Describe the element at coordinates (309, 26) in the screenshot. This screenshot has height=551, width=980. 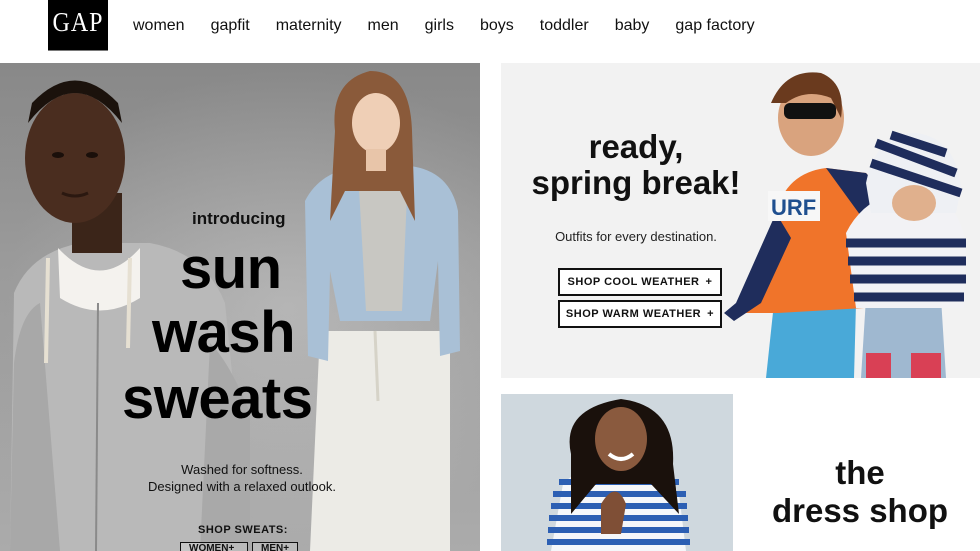
I see `nav-maternity: maternity` at that location.